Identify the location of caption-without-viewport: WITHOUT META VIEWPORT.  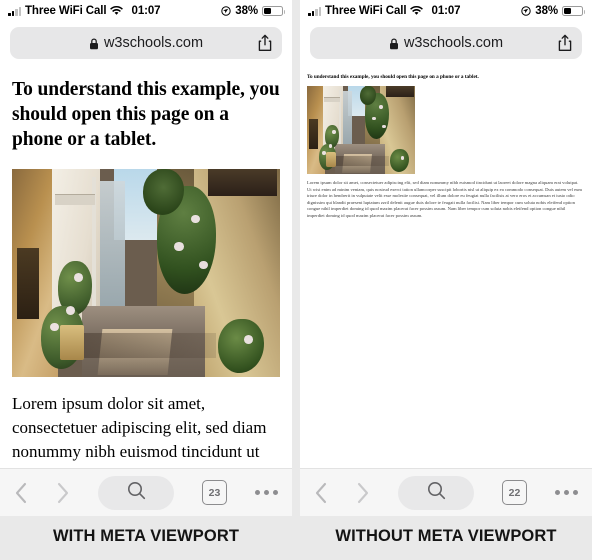
(446, 536).